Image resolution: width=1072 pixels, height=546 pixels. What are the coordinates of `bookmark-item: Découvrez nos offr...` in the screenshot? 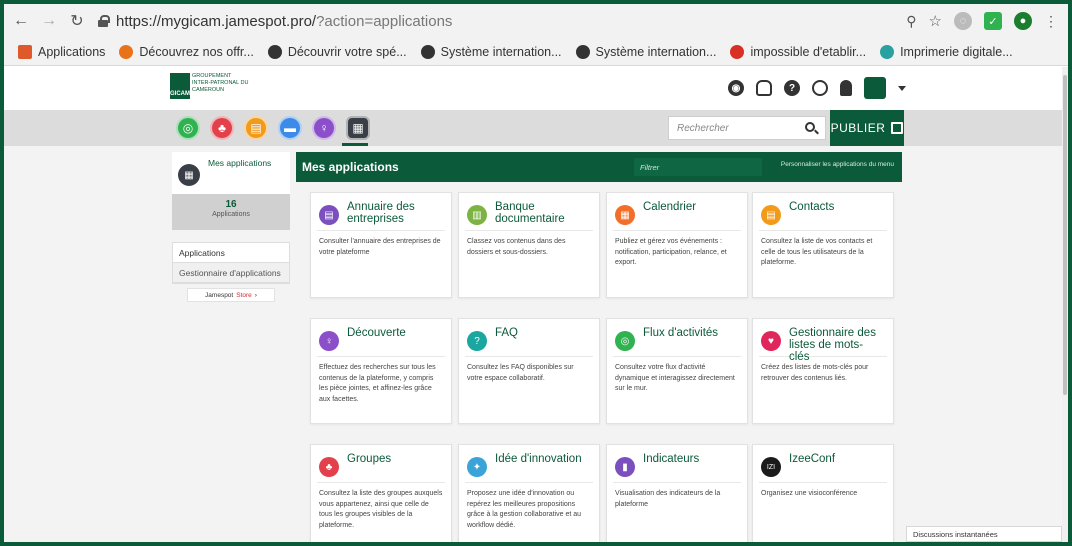 It's located at (186, 51).